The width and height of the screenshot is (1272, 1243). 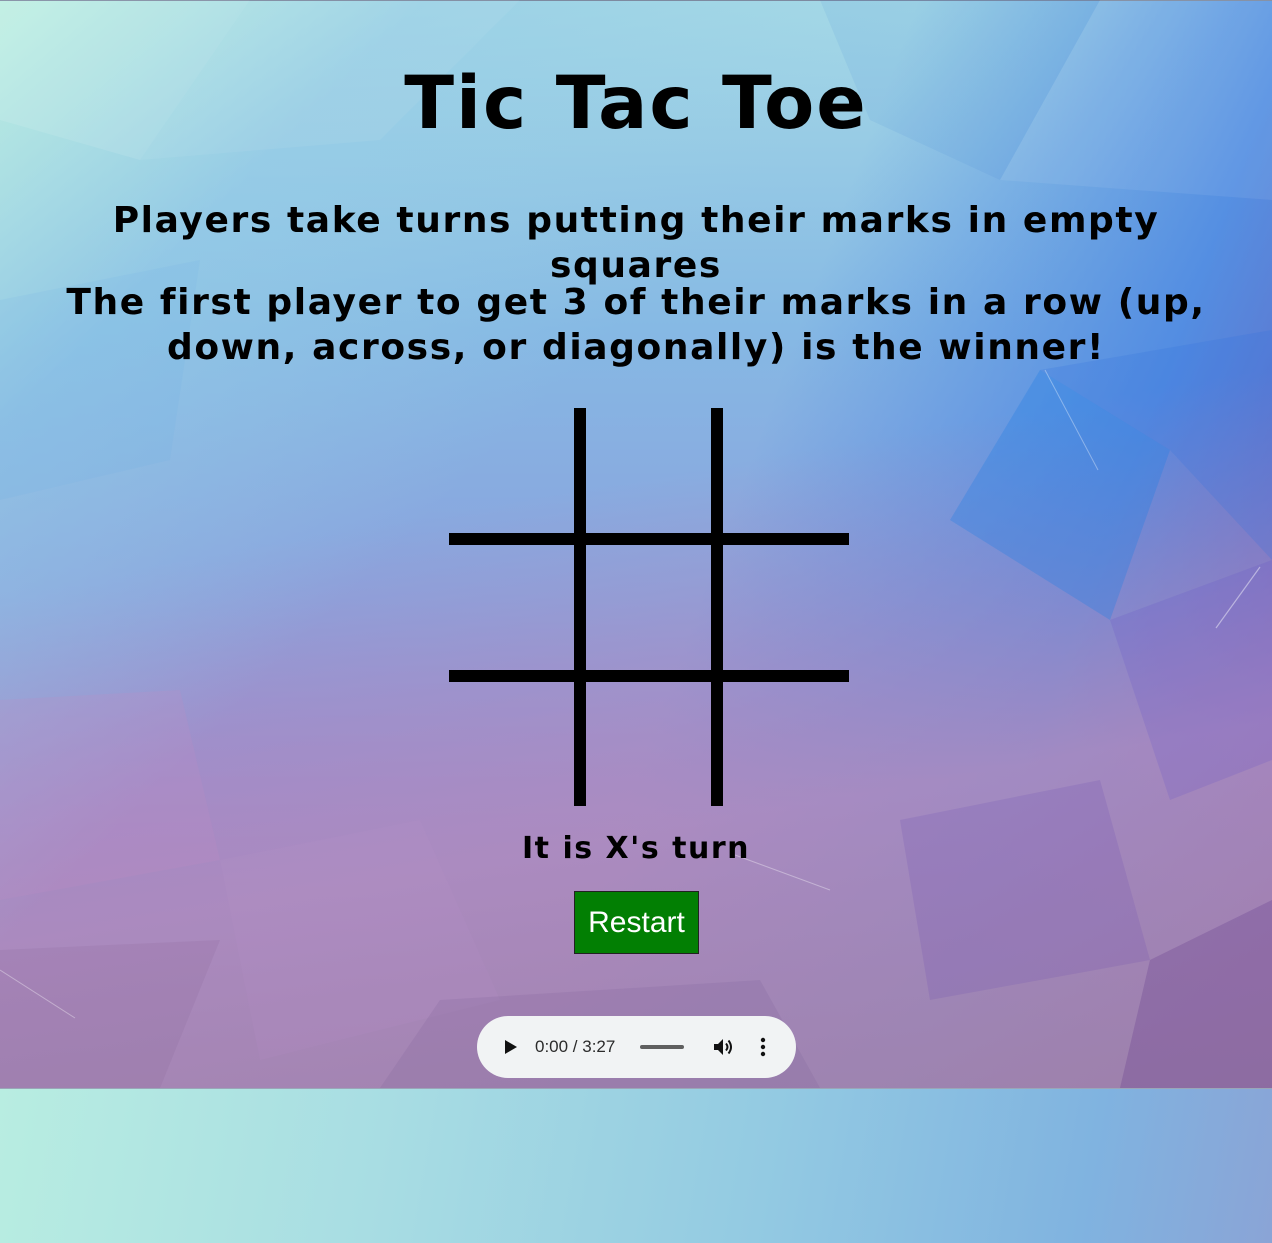 What do you see at coordinates (763, 1047) in the screenshot?
I see `more-options-icon` at bounding box center [763, 1047].